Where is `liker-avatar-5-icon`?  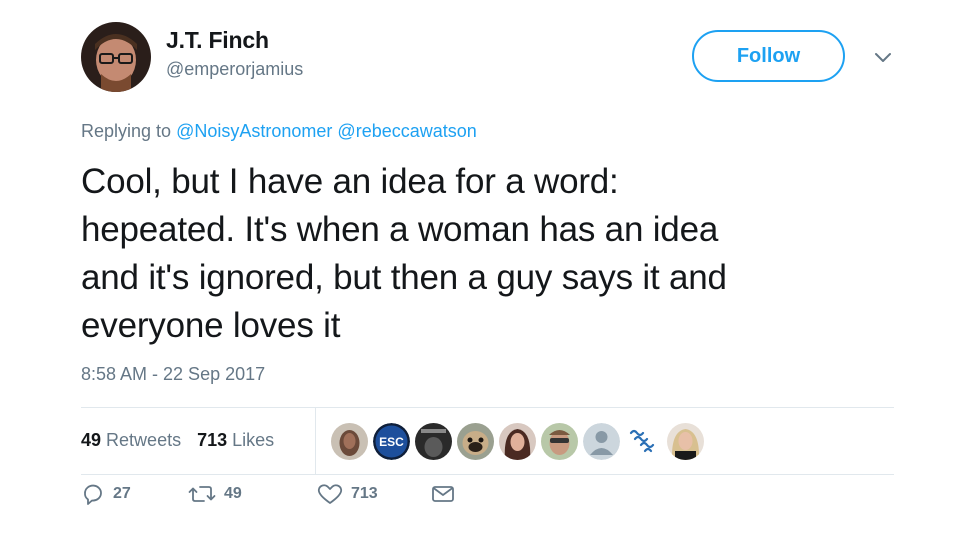 liker-avatar-5-icon is located at coordinates (517, 441).